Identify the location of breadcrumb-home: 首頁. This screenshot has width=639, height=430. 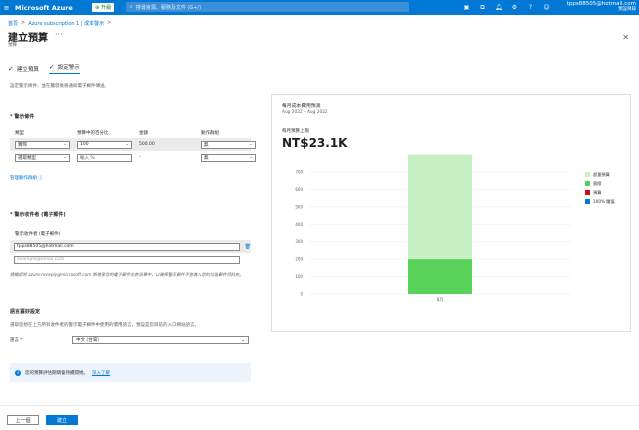
(13, 23).